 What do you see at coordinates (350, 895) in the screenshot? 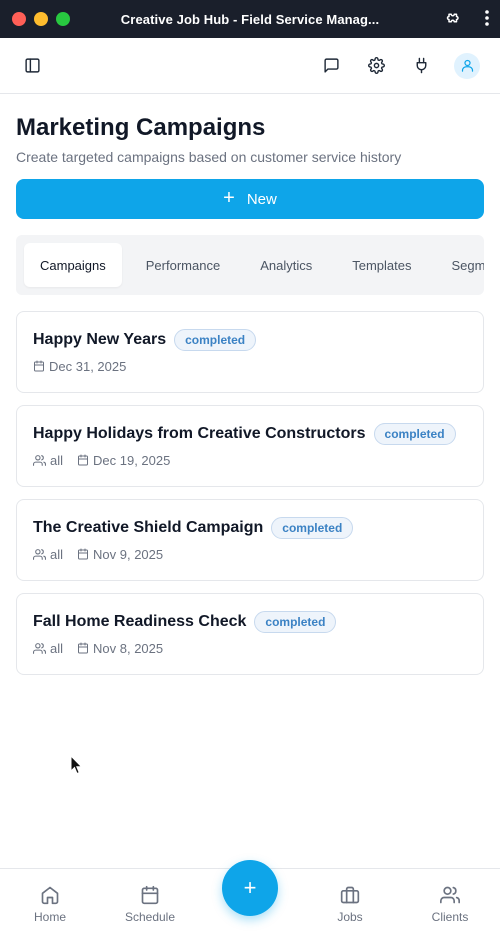
I see `briefcase-icon` at bounding box center [350, 895].